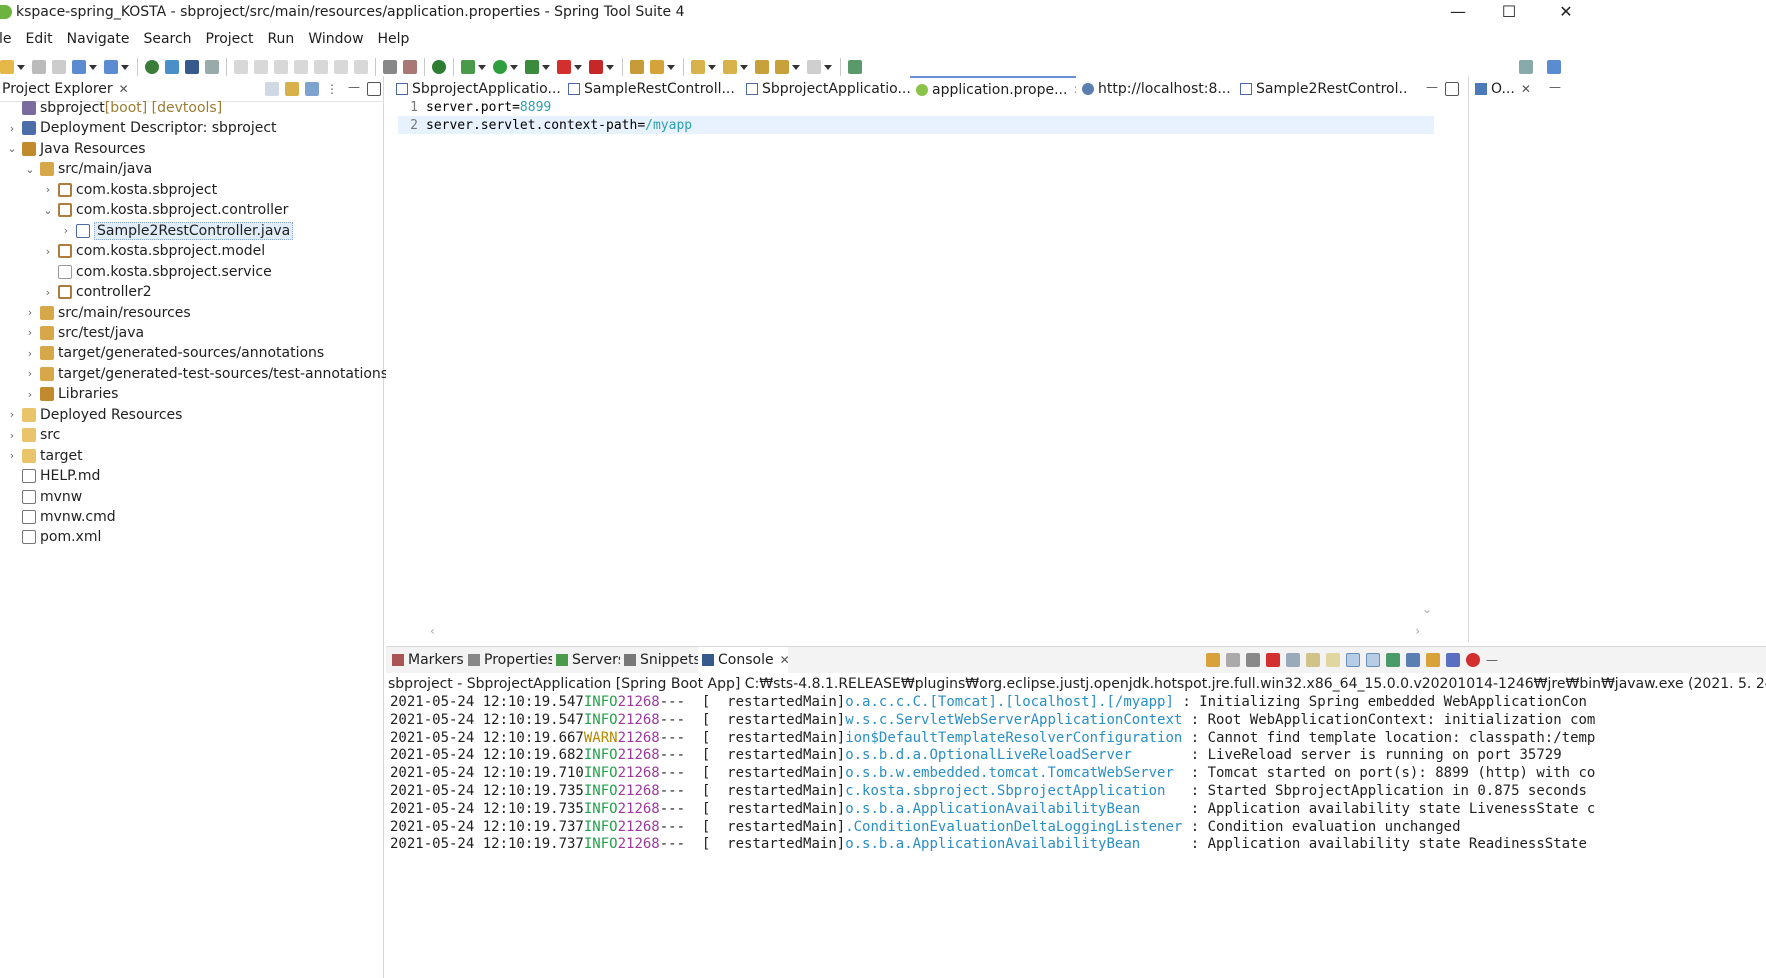 The width and height of the screenshot is (1766, 978). Describe the element at coordinates (1433, 660) in the screenshot. I see `open-console-icon` at that location.